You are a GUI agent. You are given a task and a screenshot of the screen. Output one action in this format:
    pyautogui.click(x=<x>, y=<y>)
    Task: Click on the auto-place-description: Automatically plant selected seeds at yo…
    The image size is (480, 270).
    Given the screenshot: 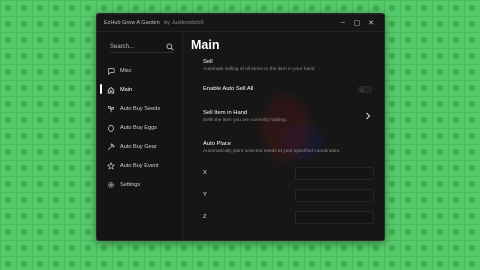 What is the action you would take?
    pyautogui.click(x=272, y=151)
    